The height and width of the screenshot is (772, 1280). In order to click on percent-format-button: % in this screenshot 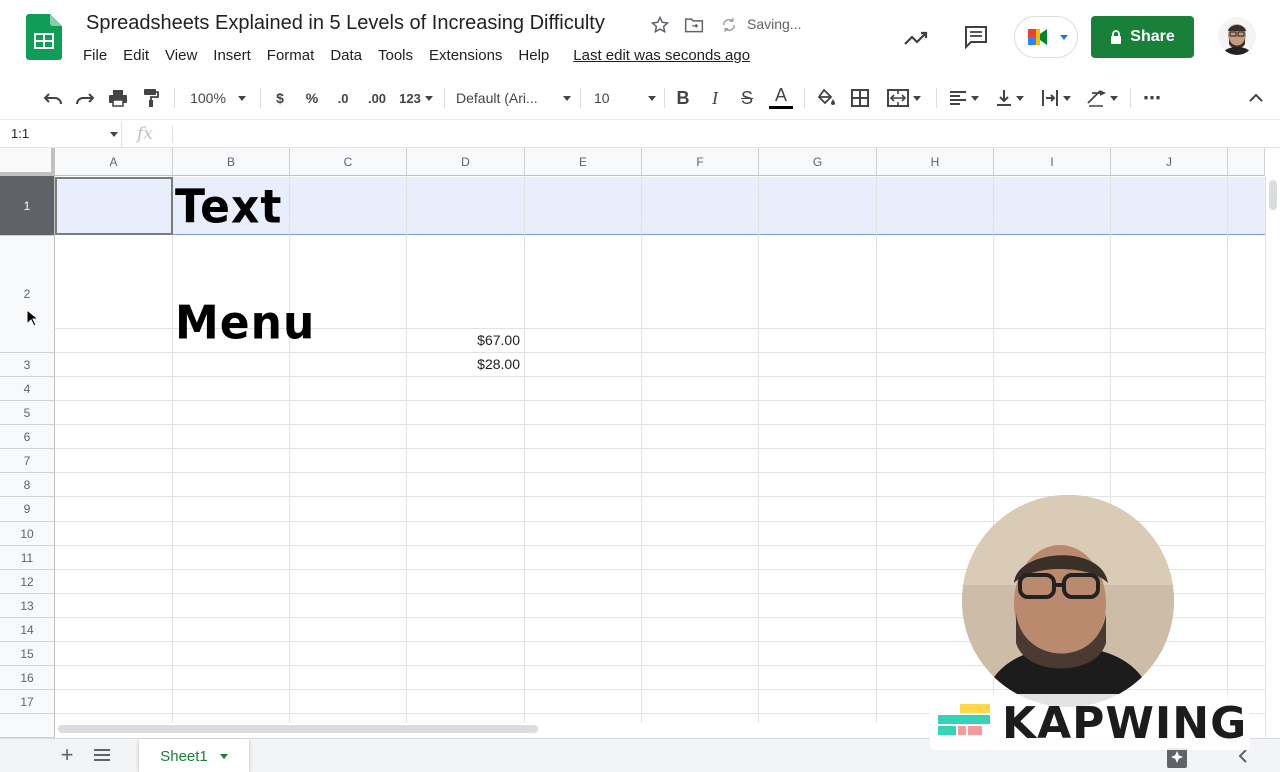, I will do `click(312, 98)`.